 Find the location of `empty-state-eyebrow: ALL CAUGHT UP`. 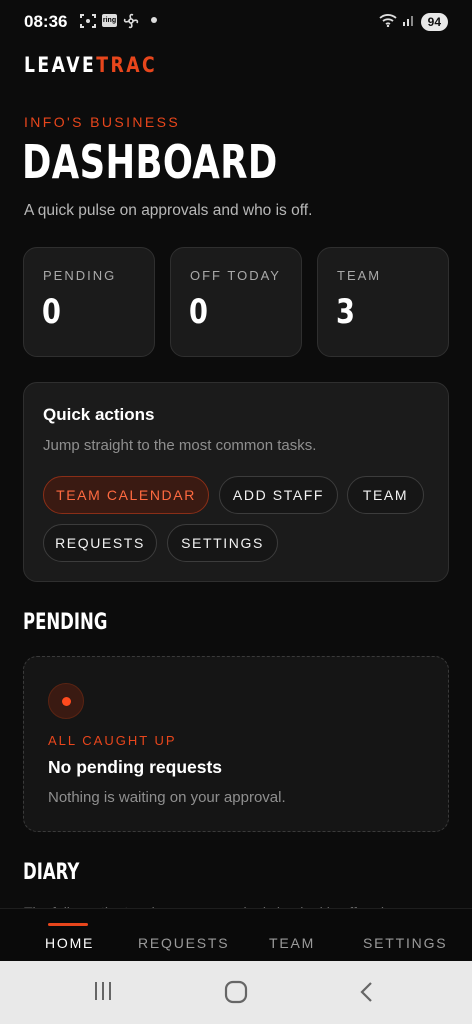

empty-state-eyebrow: ALL CAUGHT UP is located at coordinates (112, 740).